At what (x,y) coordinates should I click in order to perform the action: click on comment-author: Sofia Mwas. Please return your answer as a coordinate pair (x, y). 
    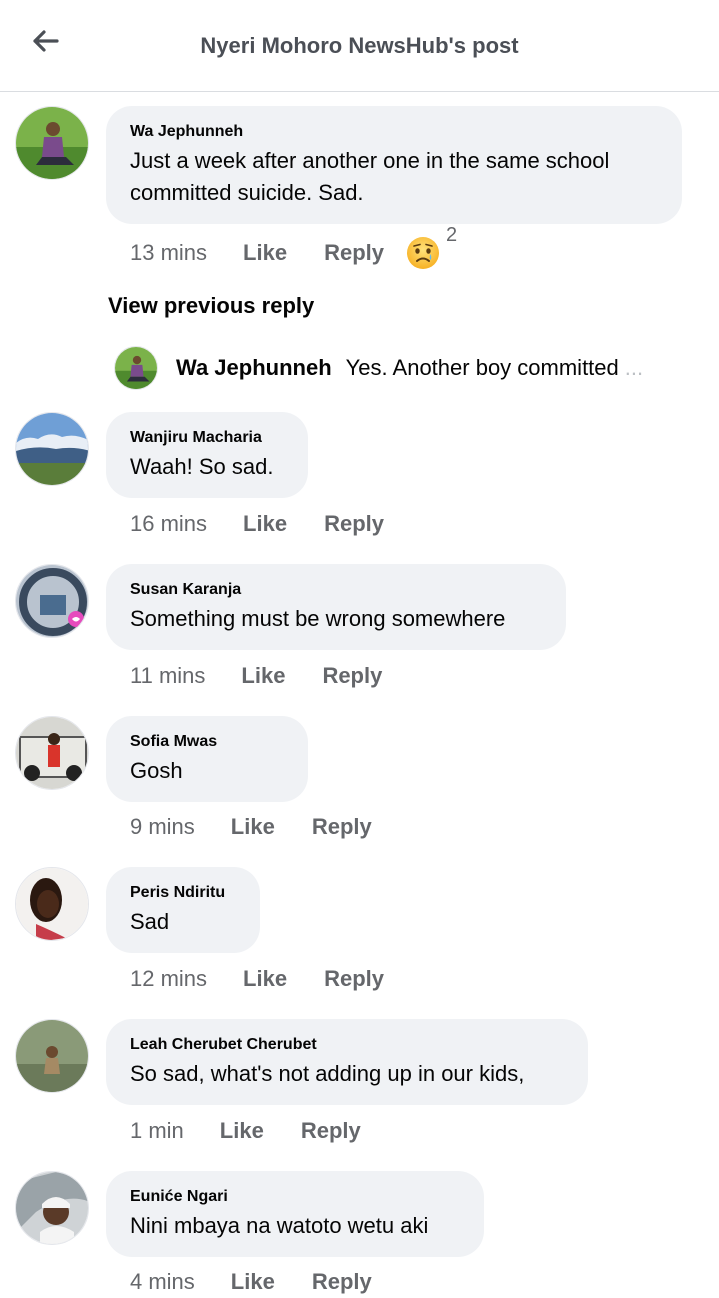
    Looking at the image, I should click on (206, 742).